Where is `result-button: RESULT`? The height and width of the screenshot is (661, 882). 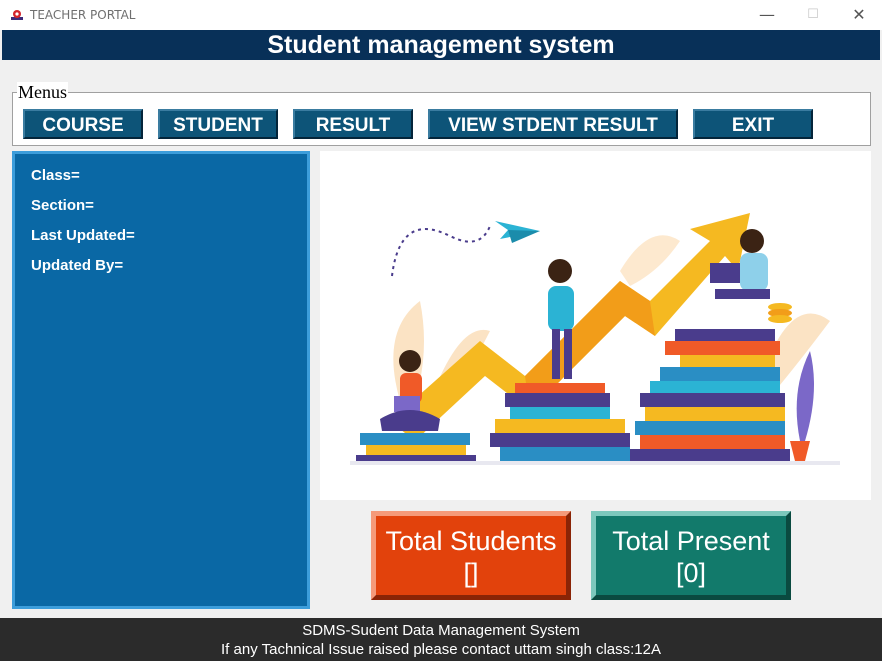
result-button: RESULT is located at coordinates (353, 124).